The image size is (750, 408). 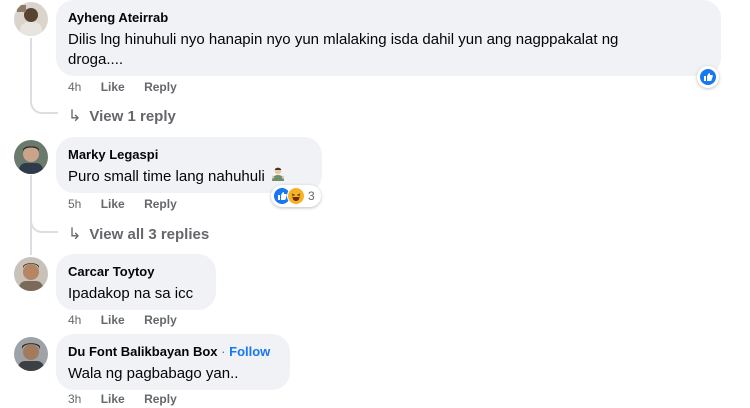 I want to click on reaction-summary: 3, so click(x=296, y=196).